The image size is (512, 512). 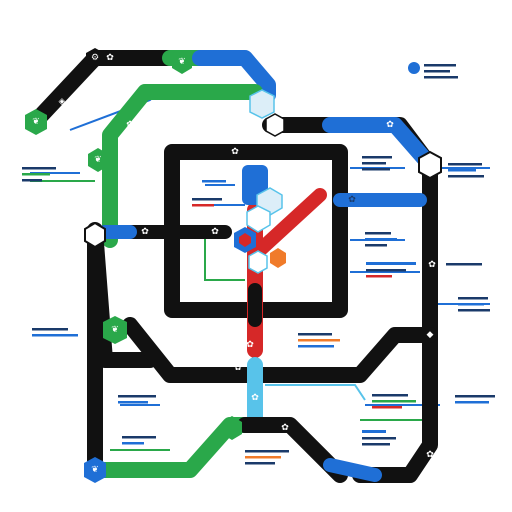 I want to click on gear-icon: ⚙, so click(x=95, y=58).